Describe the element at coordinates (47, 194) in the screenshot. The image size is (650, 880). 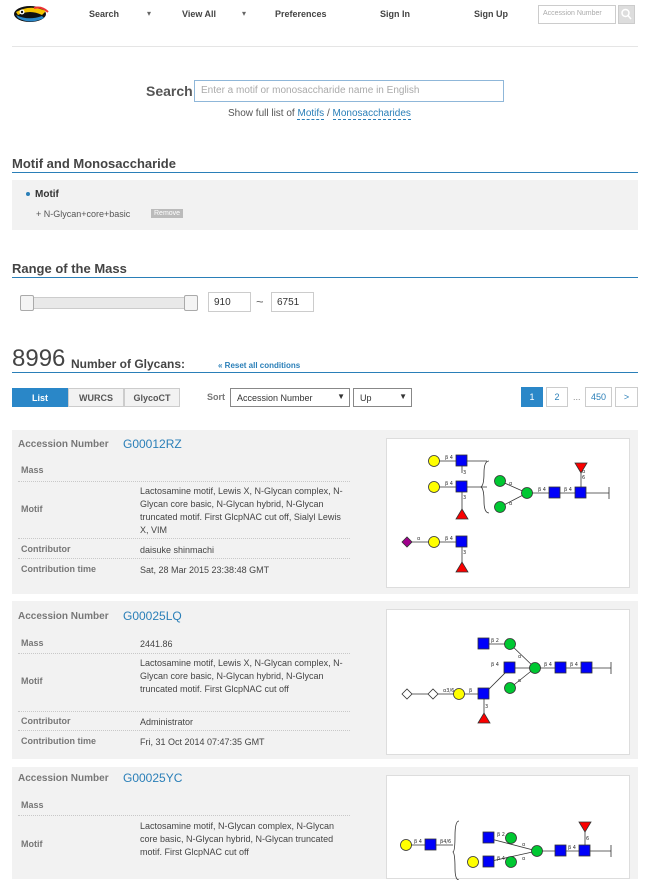
I see `motif-heading: Motif` at that location.